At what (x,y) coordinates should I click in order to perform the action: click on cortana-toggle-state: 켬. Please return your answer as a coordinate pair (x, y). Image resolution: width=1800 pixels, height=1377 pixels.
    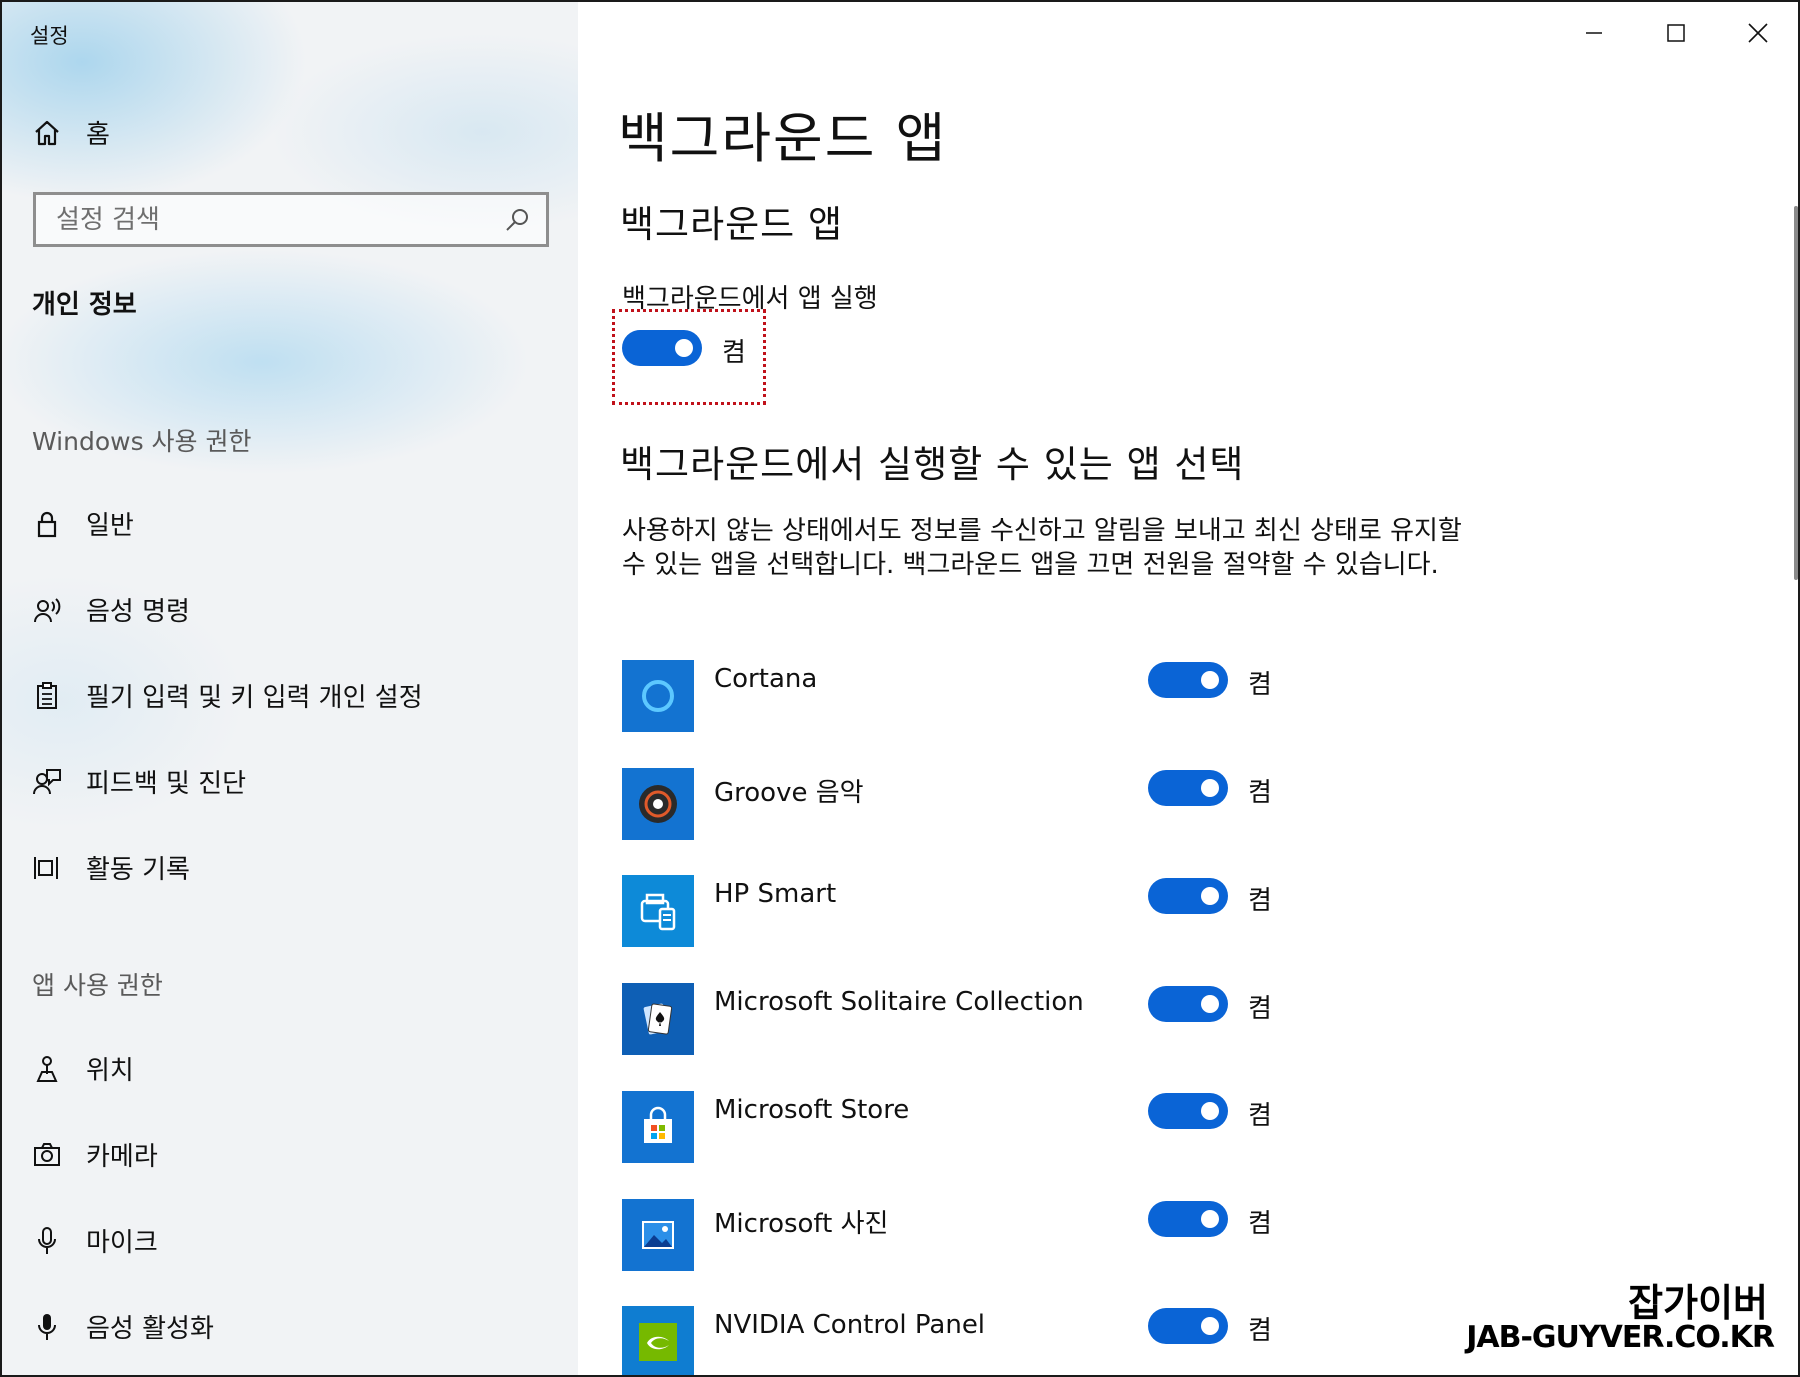
    Looking at the image, I should click on (1260, 685).